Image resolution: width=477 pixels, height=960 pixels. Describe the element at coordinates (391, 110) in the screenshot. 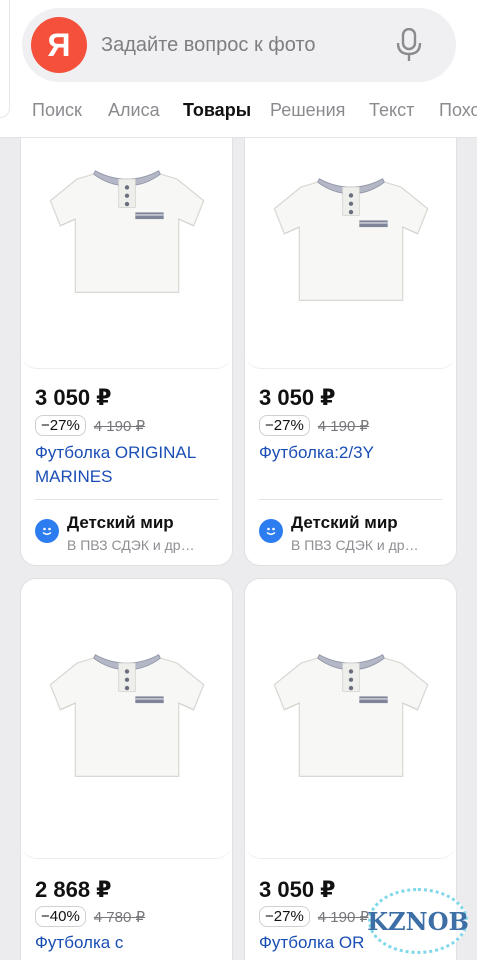

I see `tab-text: Текст` at that location.